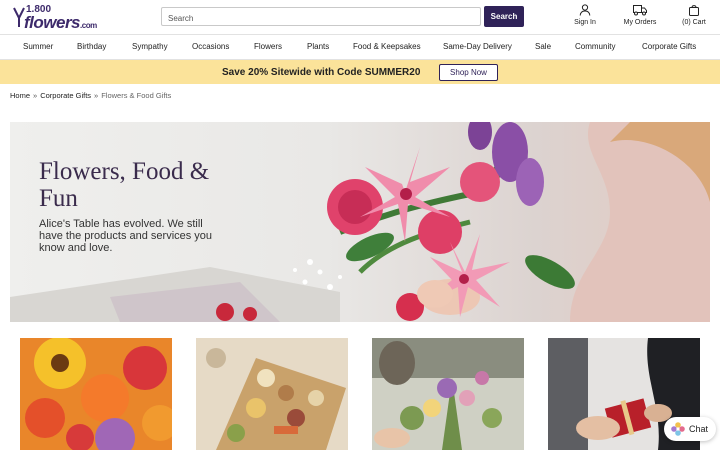 The width and height of the screenshot is (720, 450). What do you see at coordinates (124, 185) in the screenshot?
I see `hero-title: Flowers, Food & Fun` at bounding box center [124, 185].